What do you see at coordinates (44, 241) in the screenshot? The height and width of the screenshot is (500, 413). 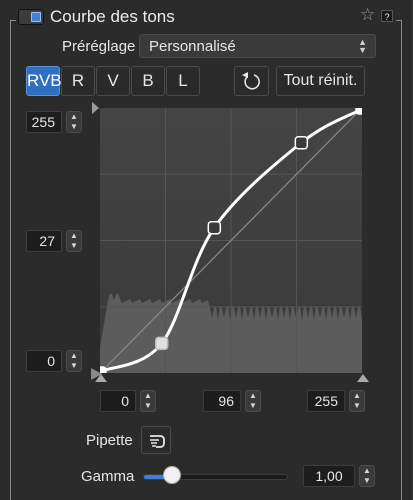 I see `output-mid-input: 27` at bounding box center [44, 241].